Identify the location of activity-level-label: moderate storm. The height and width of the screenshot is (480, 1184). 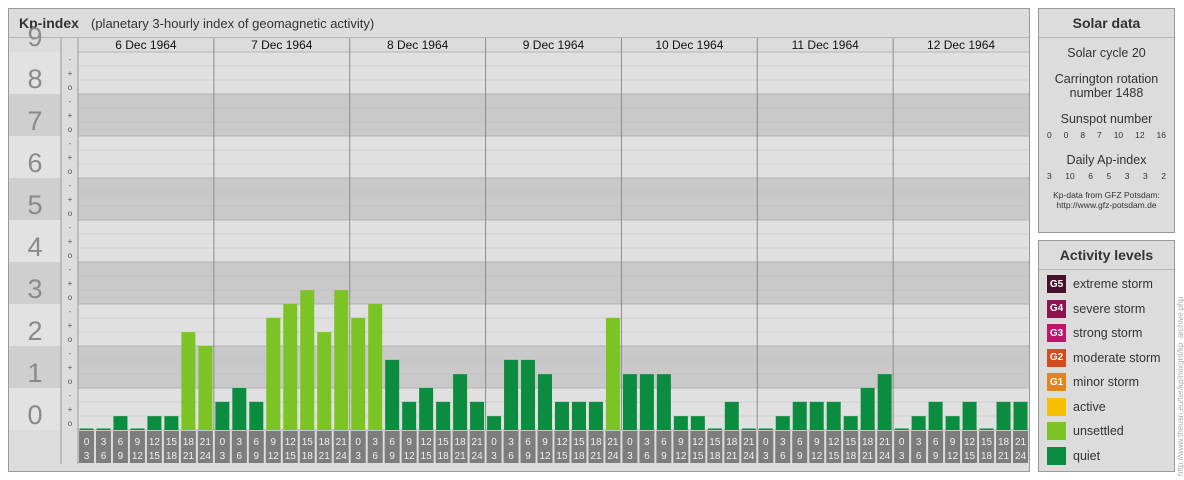
(1117, 357).